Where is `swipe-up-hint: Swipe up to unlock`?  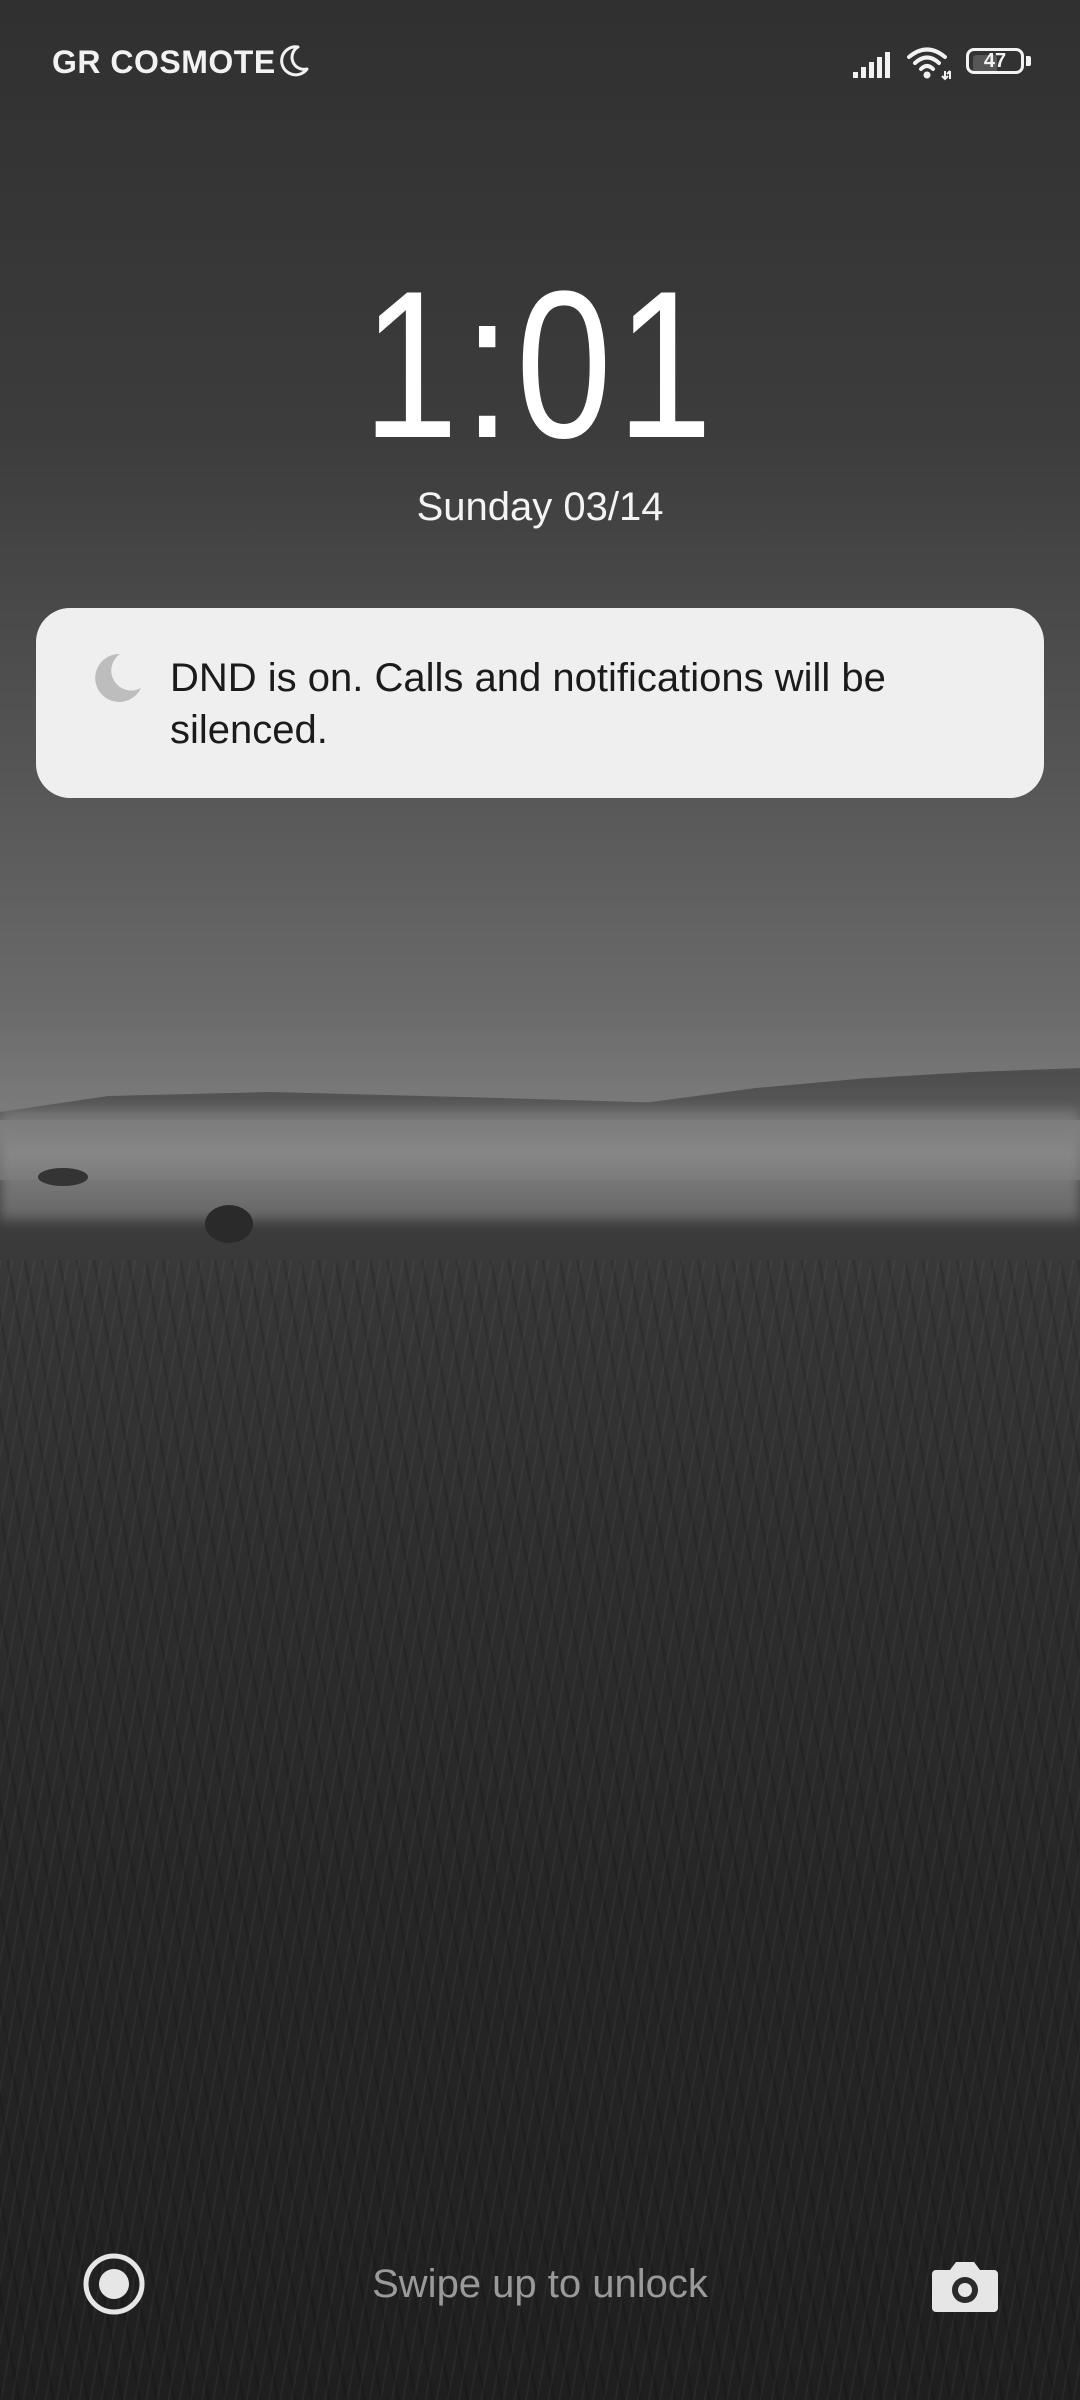 swipe-up-hint: Swipe up to unlock is located at coordinates (540, 2284).